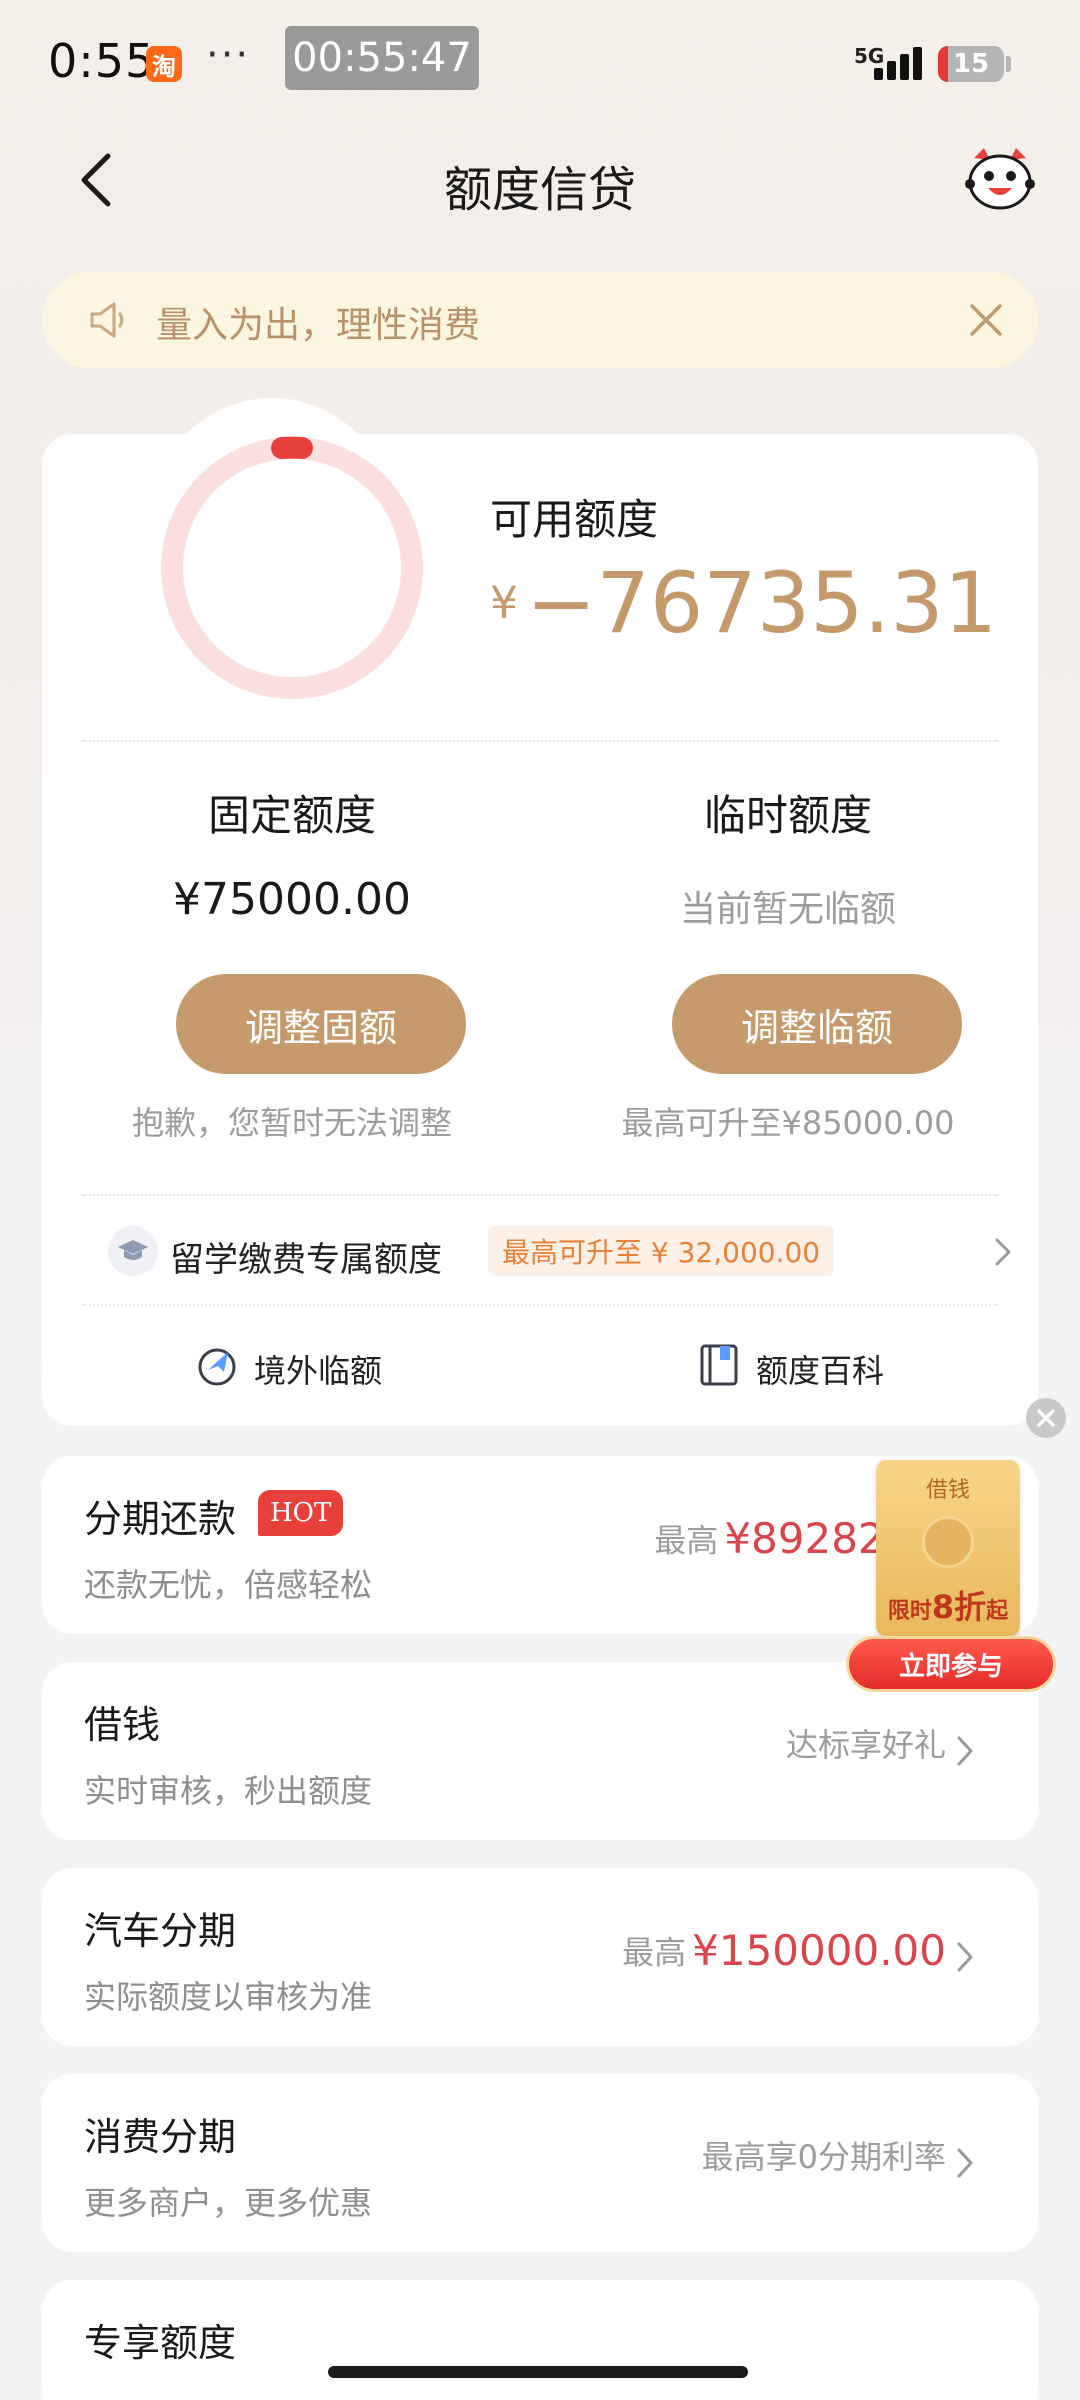 The height and width of the screenshot is (2400, 1080). I want to click on plane-globe-icon, so click(217, 1367).